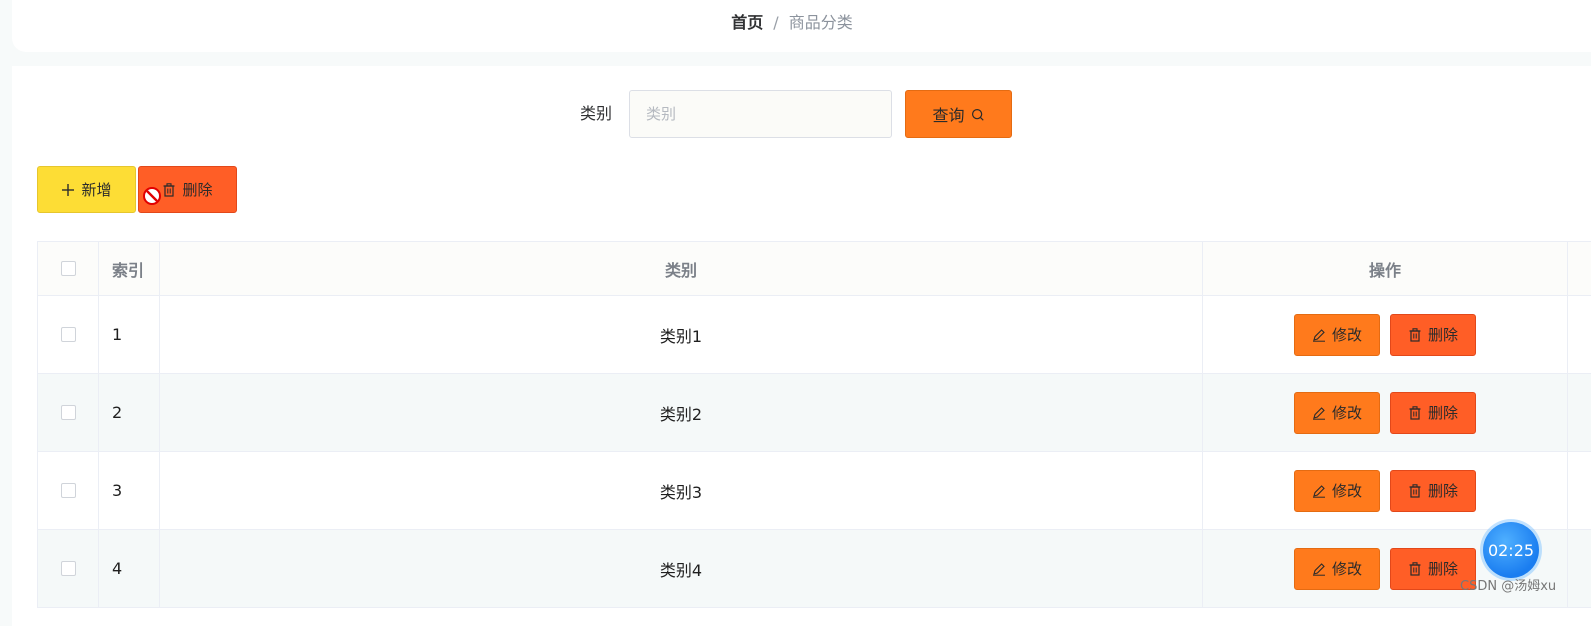 This screenshot has width=1591, height=626. I want to click on query-button: 查询, so click(958, 114).